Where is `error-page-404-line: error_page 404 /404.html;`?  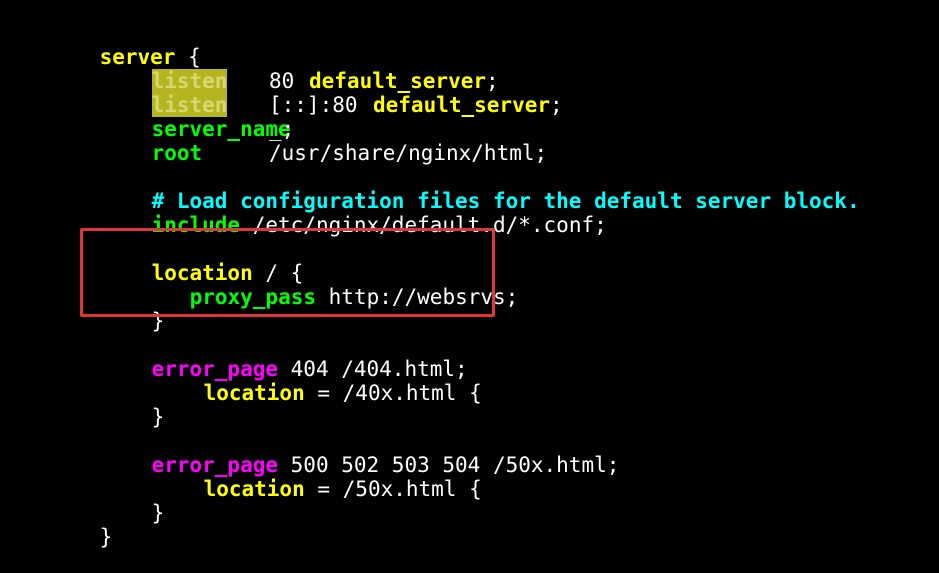
error-page-404-line: error_page 404 /404.html; is located at coordinates (284, 357).